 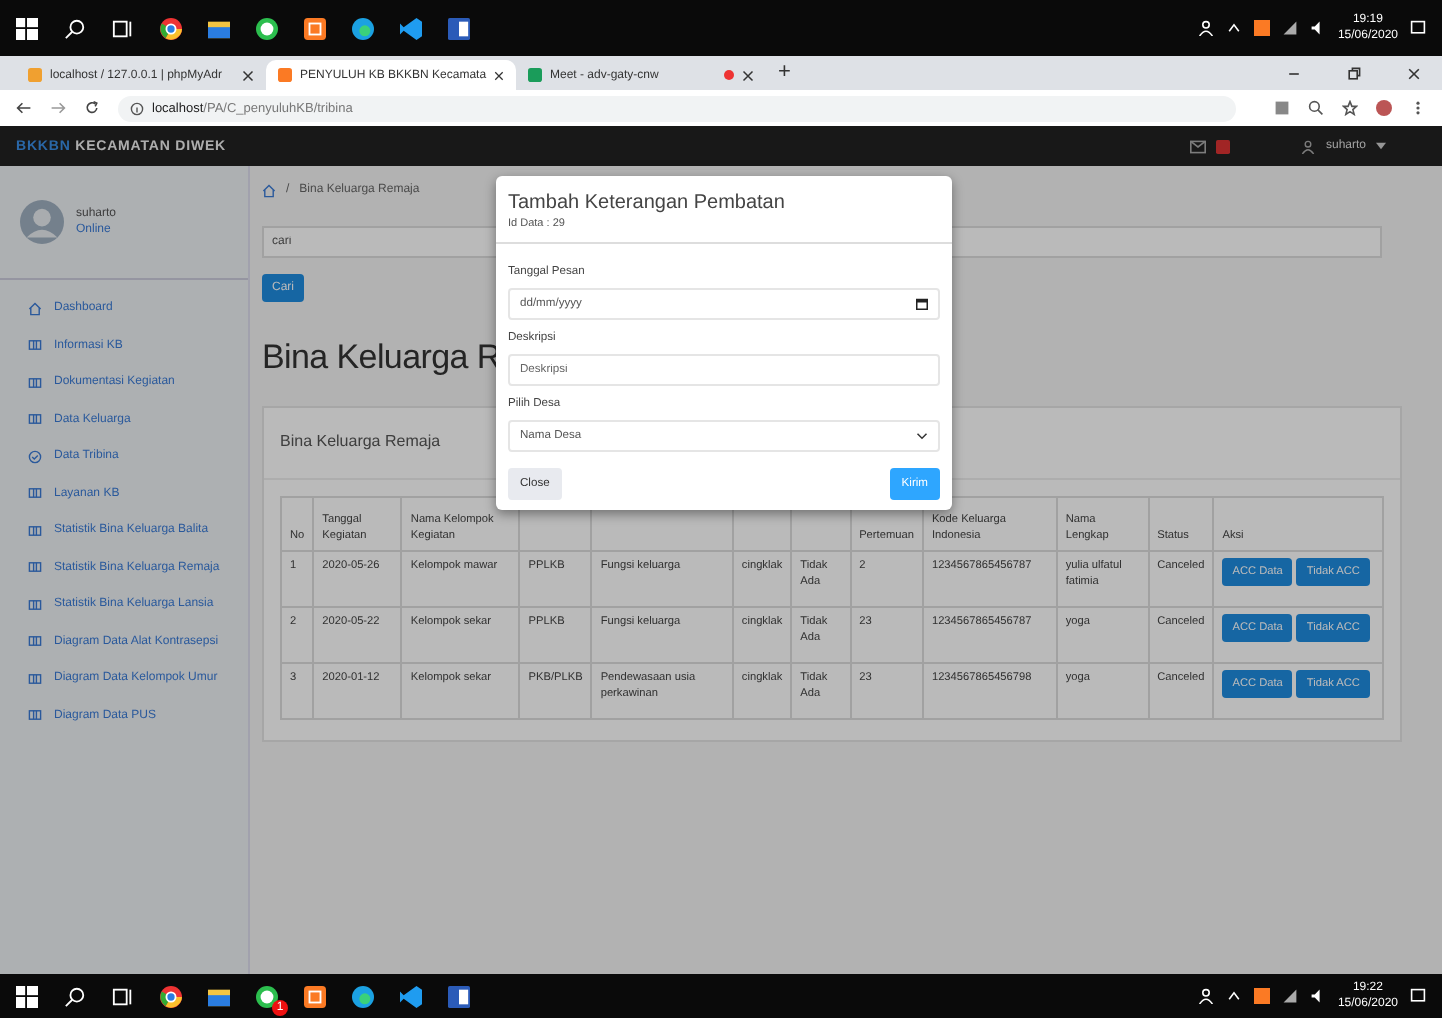 What do you see at coordinates (58, 108) in the screenshot?
I see `forward-icon` at bounding box center [58, 108].